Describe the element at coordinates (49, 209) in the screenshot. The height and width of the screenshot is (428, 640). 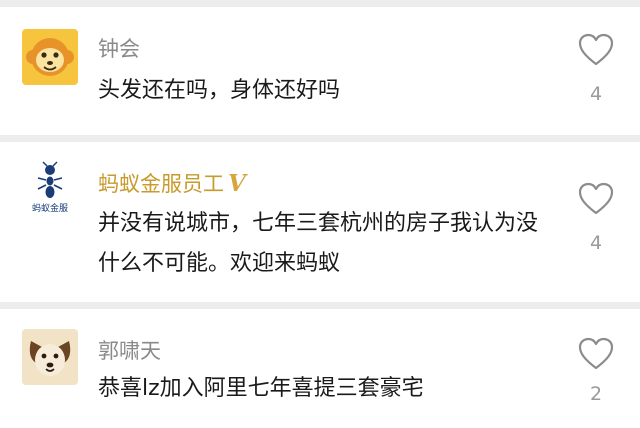
I see `avatar-label: 蚂蚁金服` at that location.